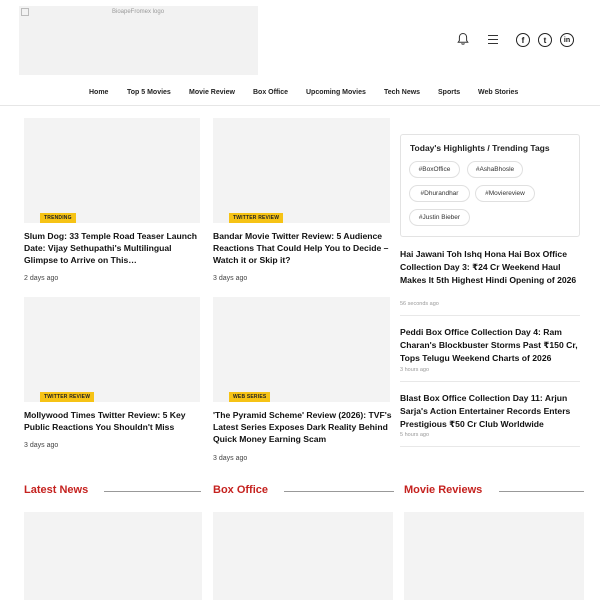  What do you see at coordinates (480, 148) in the screenshot?
I see `trending-heading: Today's Highlights / Trending Tags` at bounding box center [480, 148].